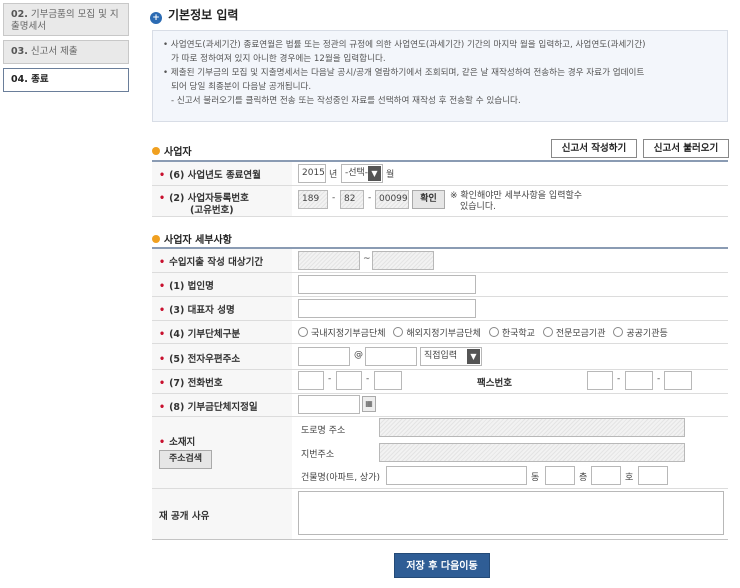 The width and height of the screenshot is (740, 588). I want to click on section-title-text: 사업자 세부사항, so click(198, 240).